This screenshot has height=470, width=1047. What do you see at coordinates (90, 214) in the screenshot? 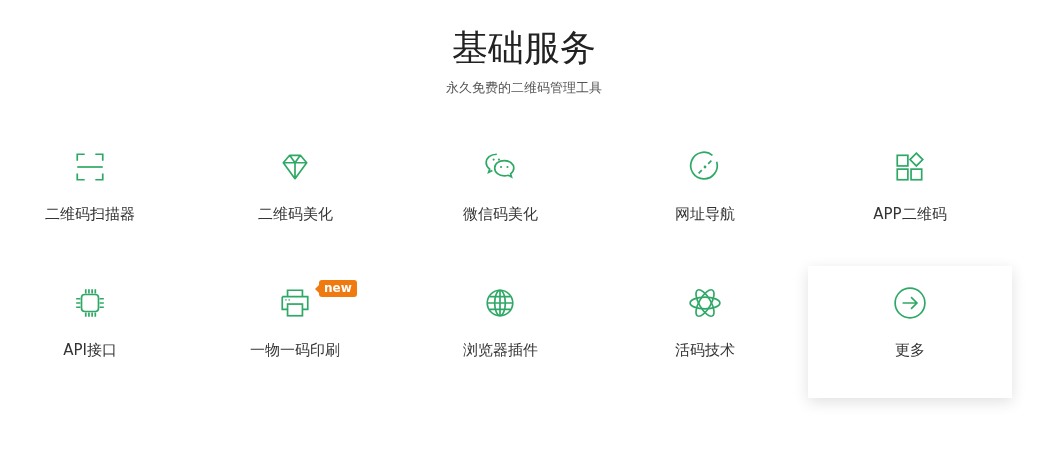
I see `service-label: 二维码扫描器` at bounding box center [90, 214].